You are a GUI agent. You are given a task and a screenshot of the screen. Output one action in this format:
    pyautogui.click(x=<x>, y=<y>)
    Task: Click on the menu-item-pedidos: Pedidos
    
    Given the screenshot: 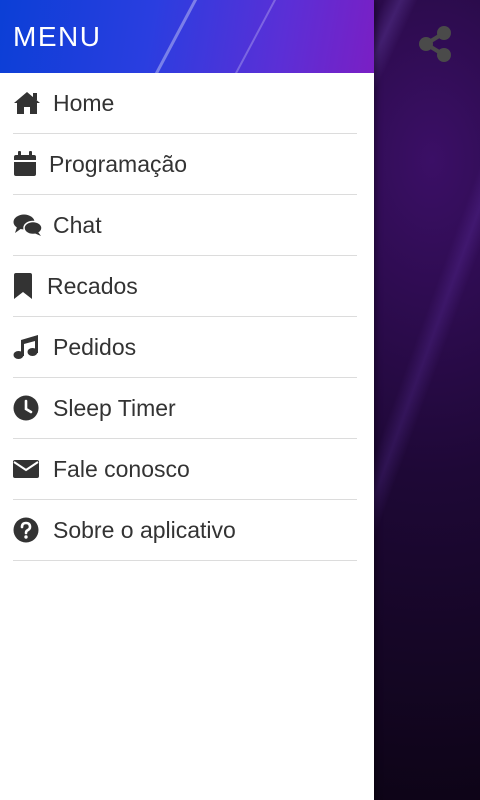 What is the action you would take?
    pyautogui.click(x=185, y=347)
    